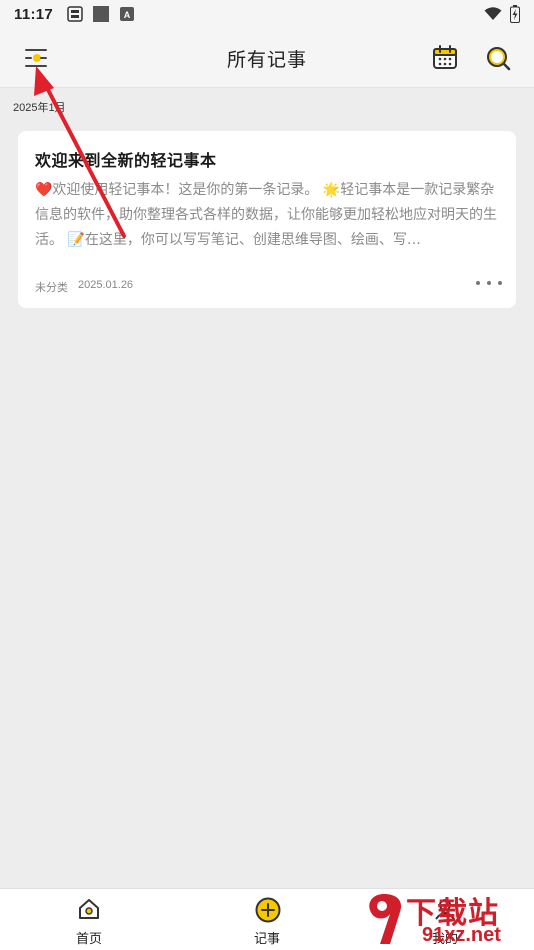 Image resolution: width=534 pixels, height=950 pixels. Describe the element at coordinates (88, 939) in the screenshot. I see `nav-label-home: 首页` at that location.